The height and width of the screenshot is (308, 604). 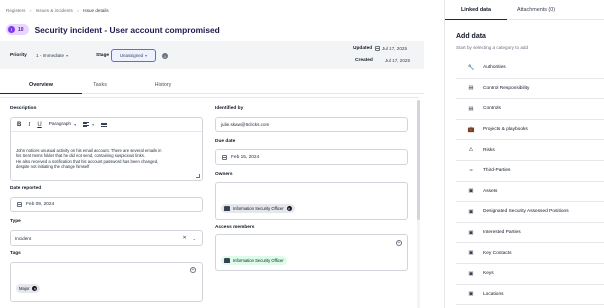 What do you see at coordinates (18, 55) in the screenshot?
I see `priority-label: Priority` at bounding box center [18, 55].